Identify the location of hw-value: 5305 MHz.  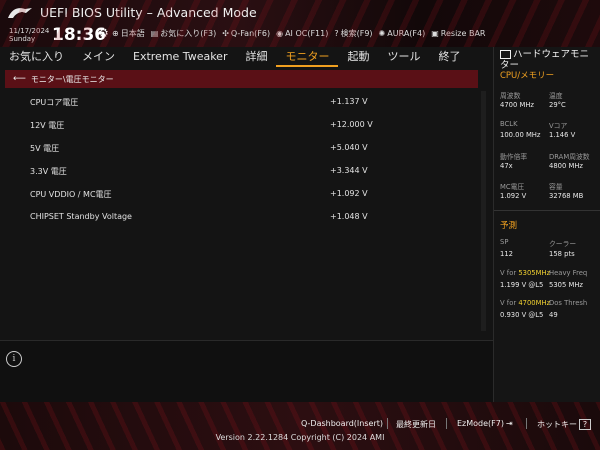
(566, 285).